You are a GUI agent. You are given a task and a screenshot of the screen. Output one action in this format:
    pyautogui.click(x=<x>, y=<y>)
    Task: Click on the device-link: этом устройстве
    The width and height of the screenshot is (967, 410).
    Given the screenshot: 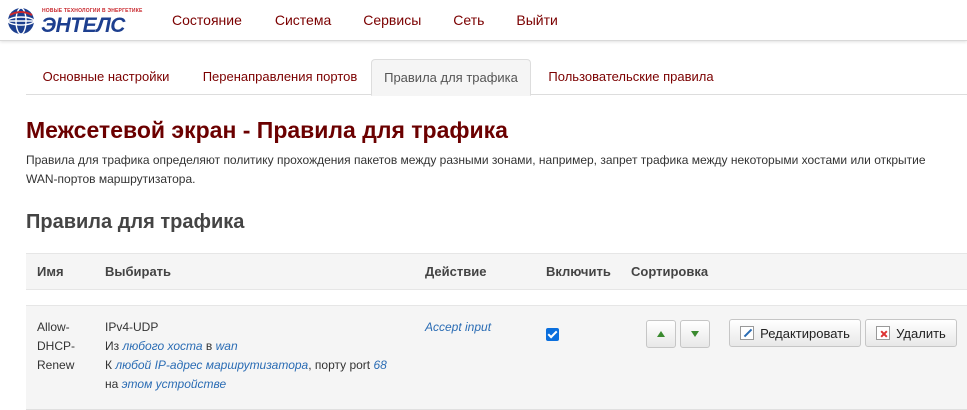 What is the action you would take?
    pyautogui.click(x=174, y=384)
    